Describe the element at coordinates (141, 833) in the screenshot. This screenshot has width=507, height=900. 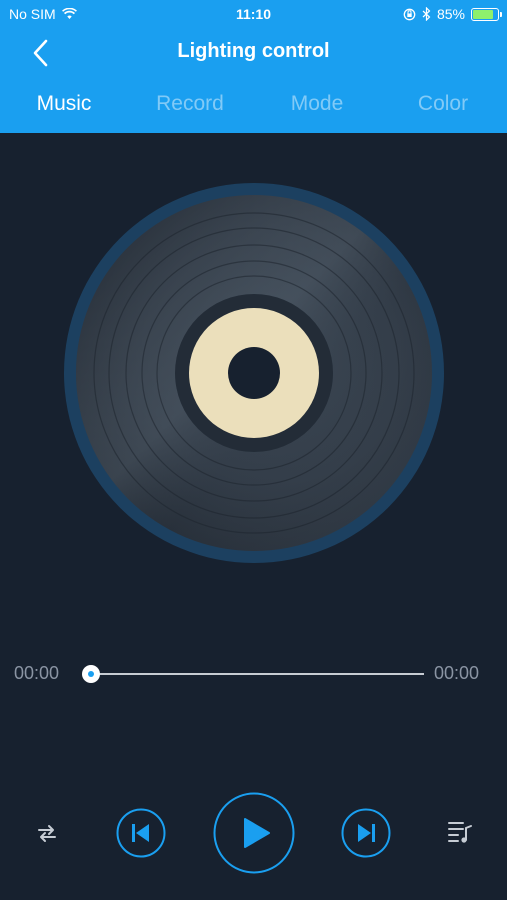
I see `previous-button` at that location.